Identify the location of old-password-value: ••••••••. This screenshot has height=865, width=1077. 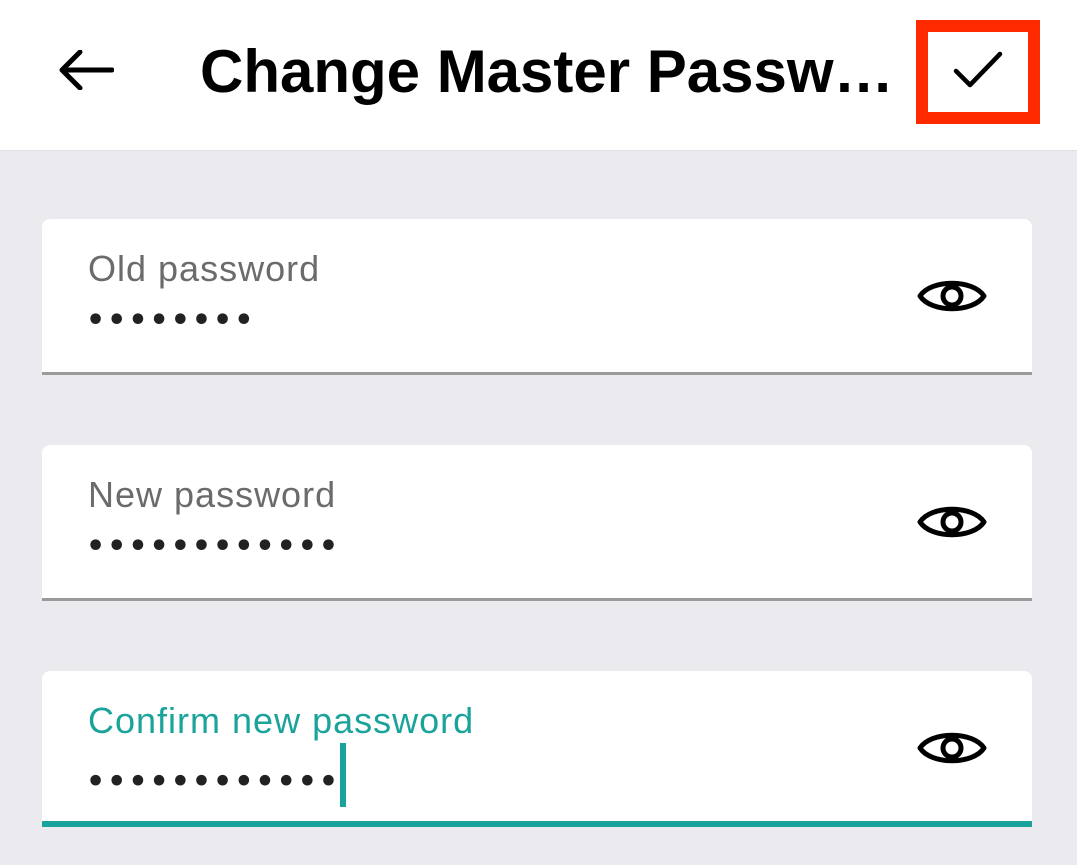
(171, 320).